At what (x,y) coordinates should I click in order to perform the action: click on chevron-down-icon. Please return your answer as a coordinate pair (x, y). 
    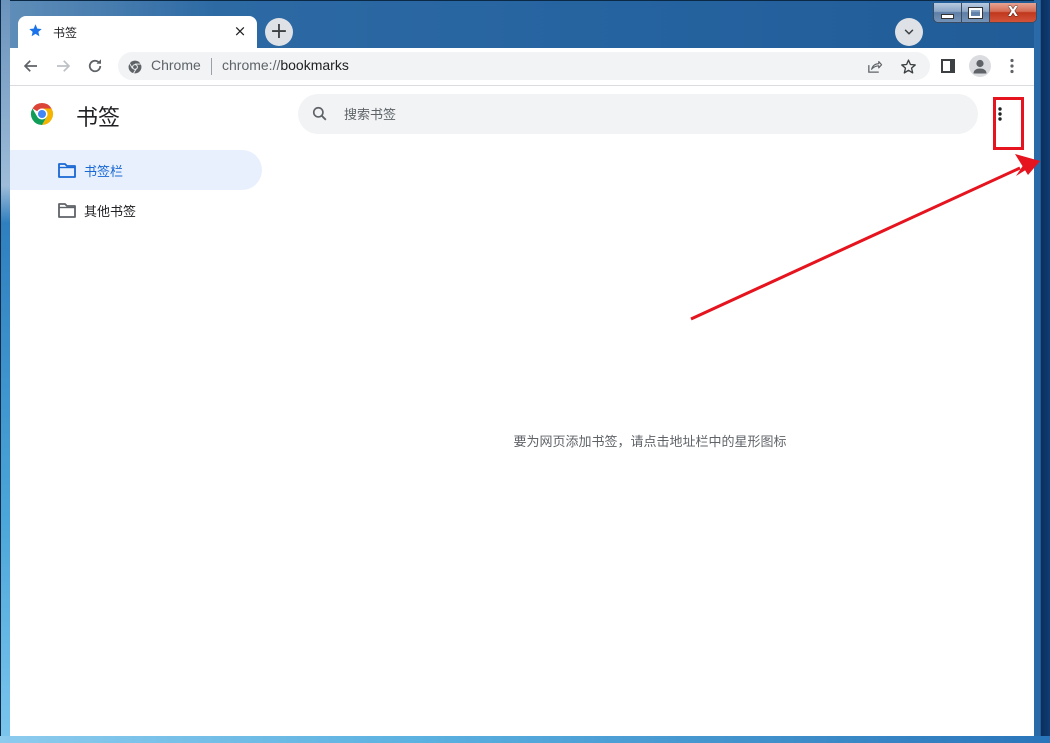
    Looking at the image, I should click on (909, 32).